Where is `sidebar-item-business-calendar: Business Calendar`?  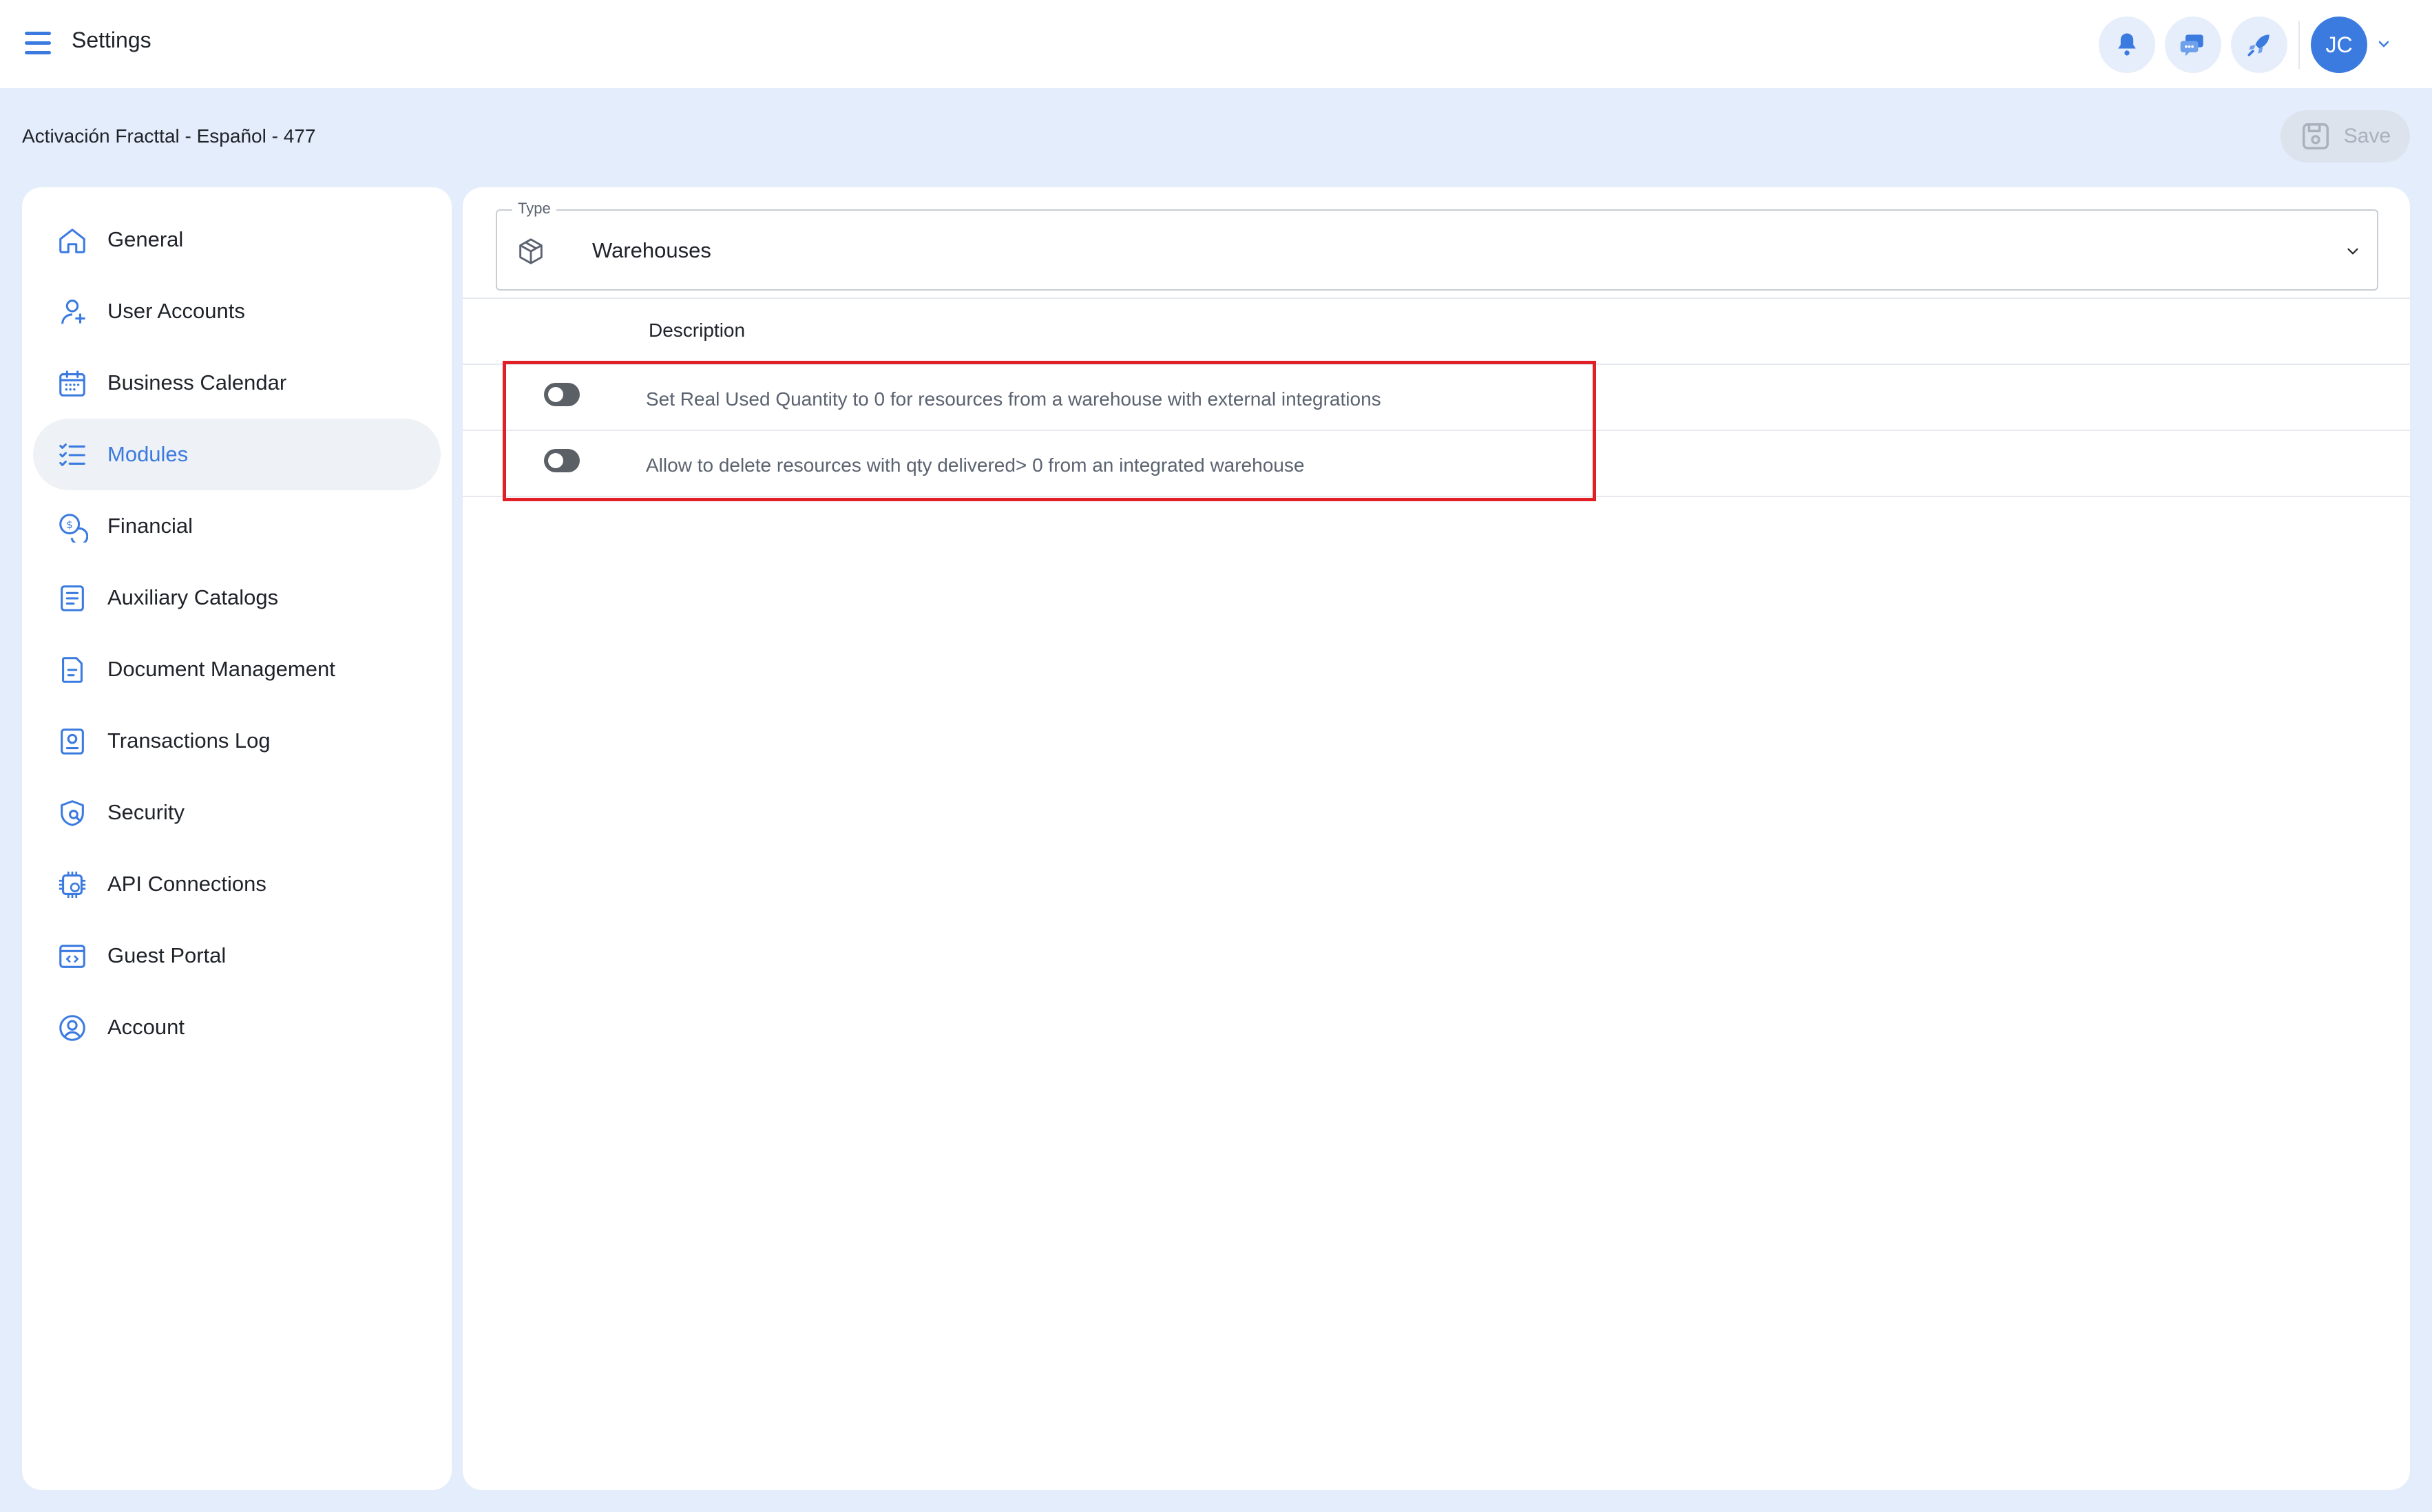 sidebar-item-business-calendar: Business Calendar is located at coordinates (237, 383).